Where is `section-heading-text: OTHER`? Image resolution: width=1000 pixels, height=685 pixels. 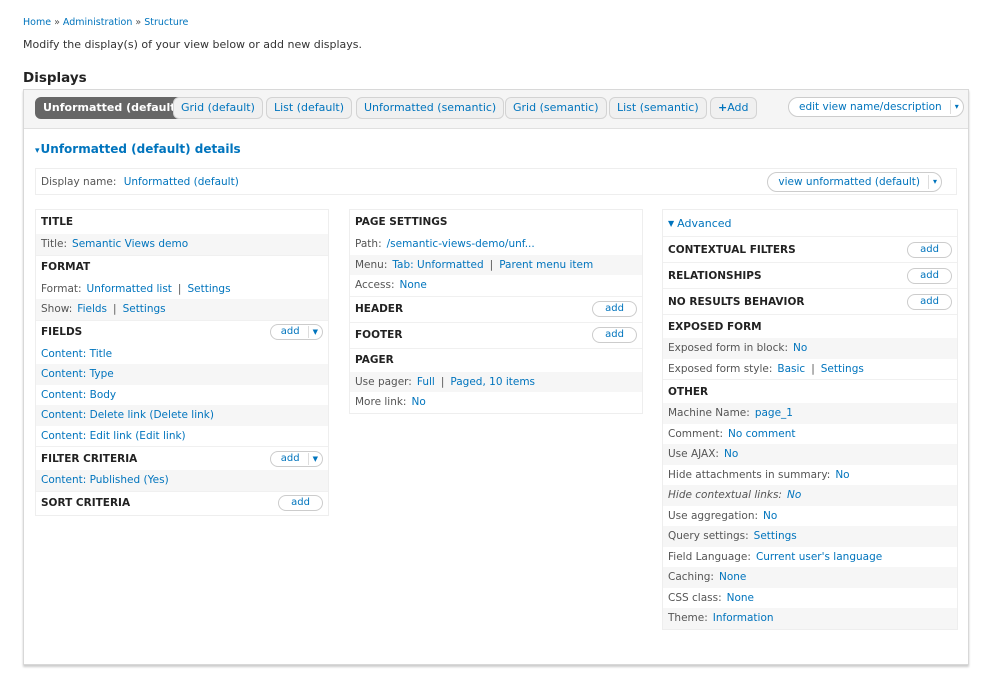 section-heading-text: OTHER is located at coordinates (688, 391).